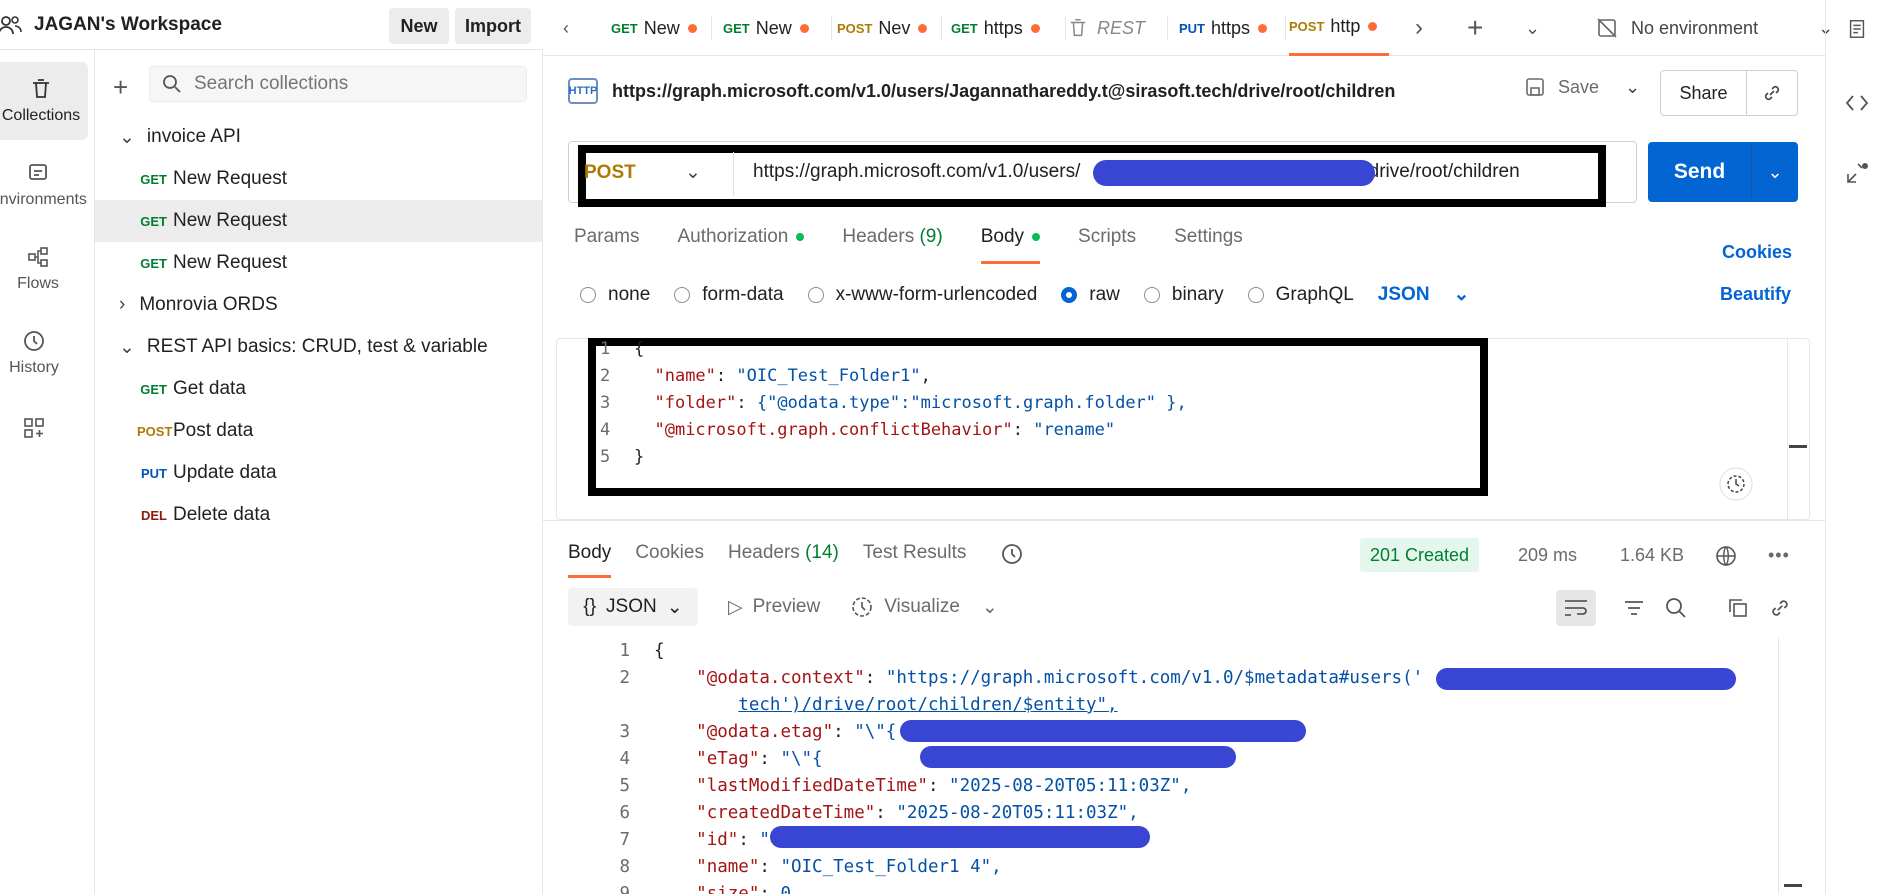 This screenshot has width=1884, height=894. What do you see at coordinates (606, 245) in the screenshot?
I see `tab-params: Params` at bounding box center [606, 245].